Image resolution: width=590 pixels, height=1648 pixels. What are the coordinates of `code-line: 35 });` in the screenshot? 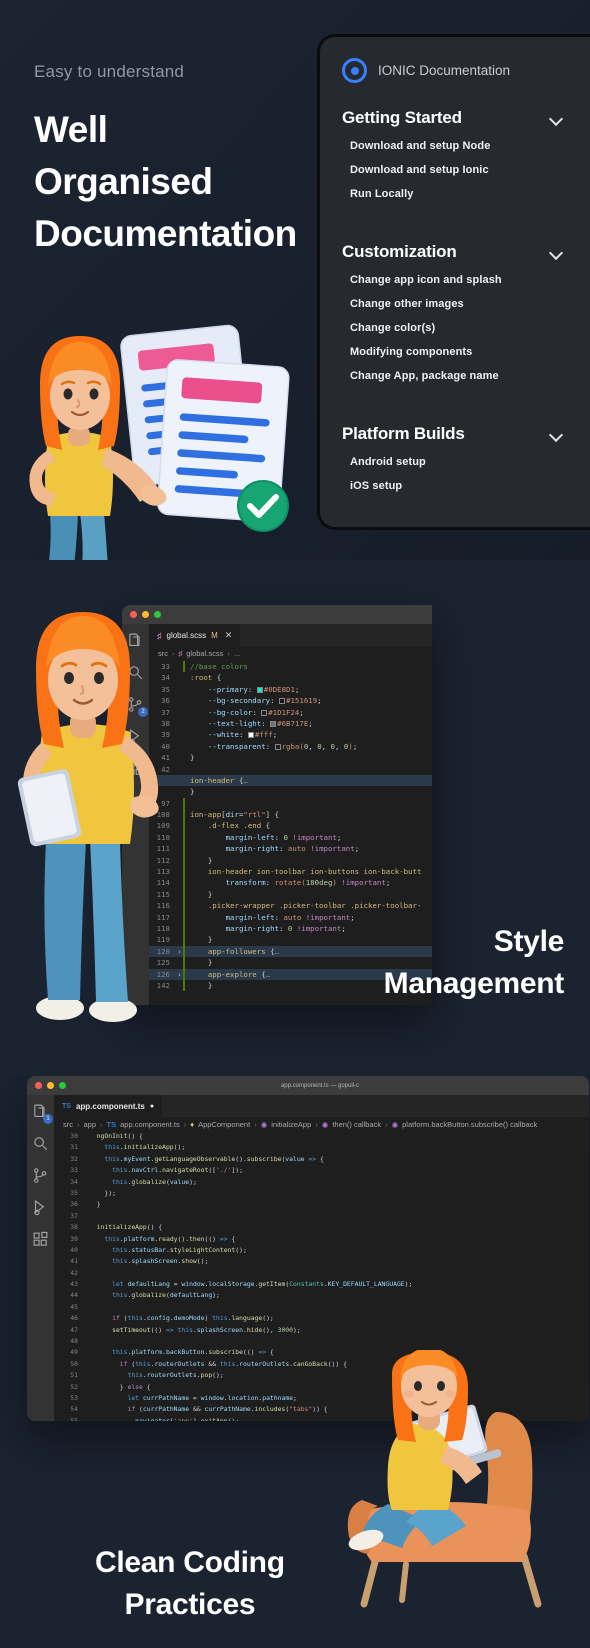 It's located at (321, 1194).